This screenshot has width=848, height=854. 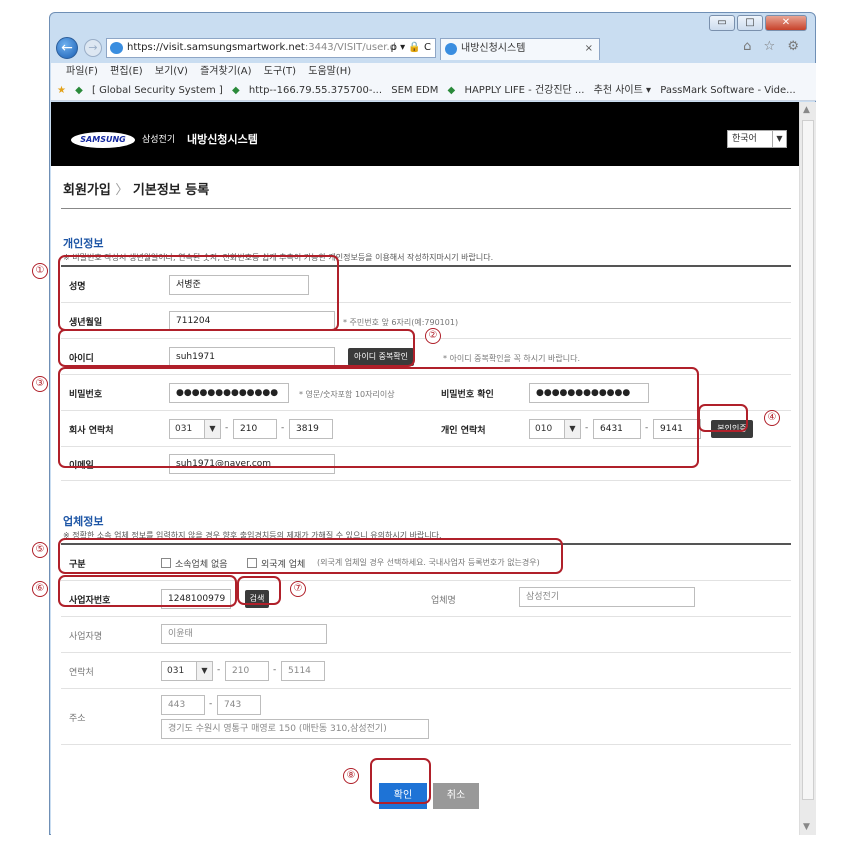 I want to click on callout-number-8: ⑧, so click(x=351, y=776).